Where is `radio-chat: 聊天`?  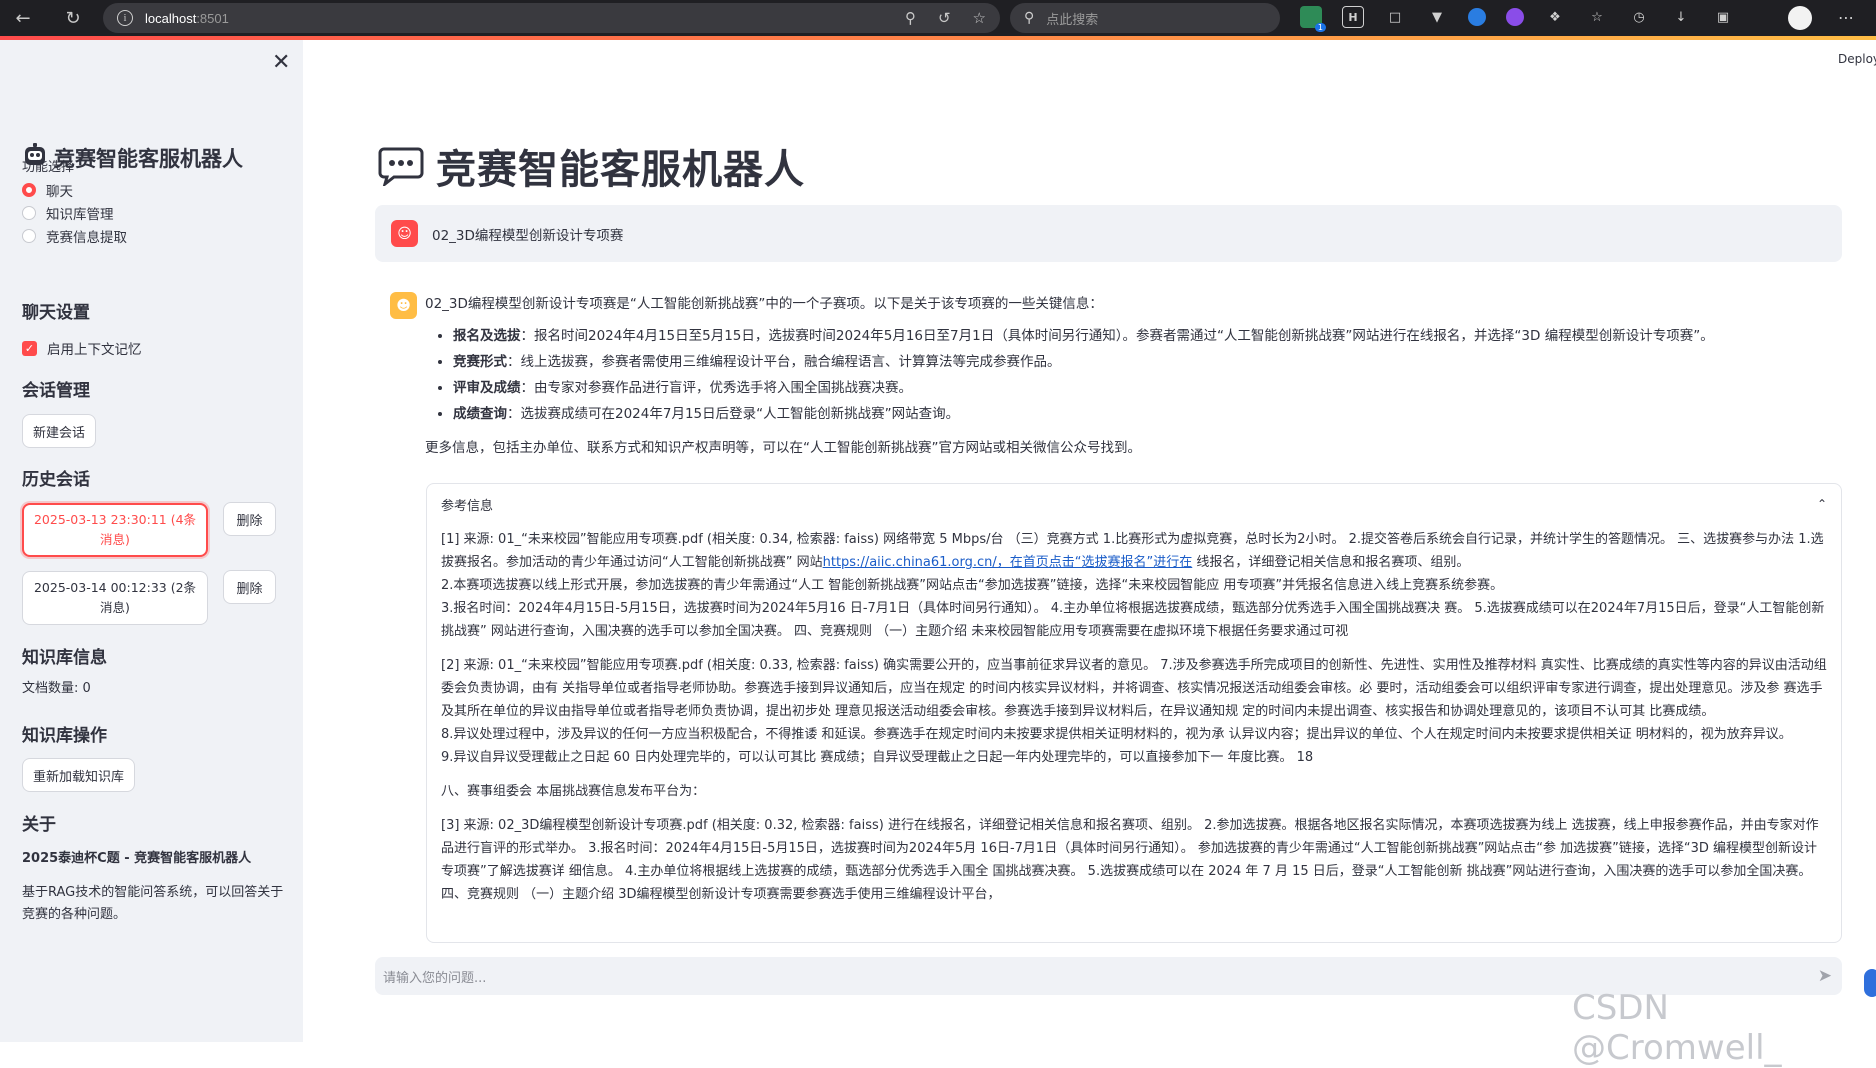
radio-chat: 聊天 is located at coordinates (47, 190).